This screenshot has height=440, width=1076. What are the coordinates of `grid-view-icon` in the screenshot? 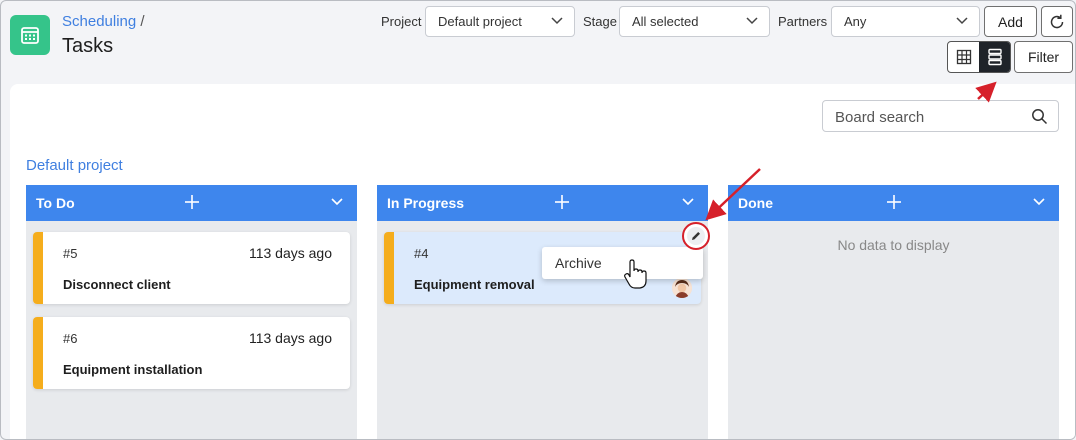 It's located at (963, 57).